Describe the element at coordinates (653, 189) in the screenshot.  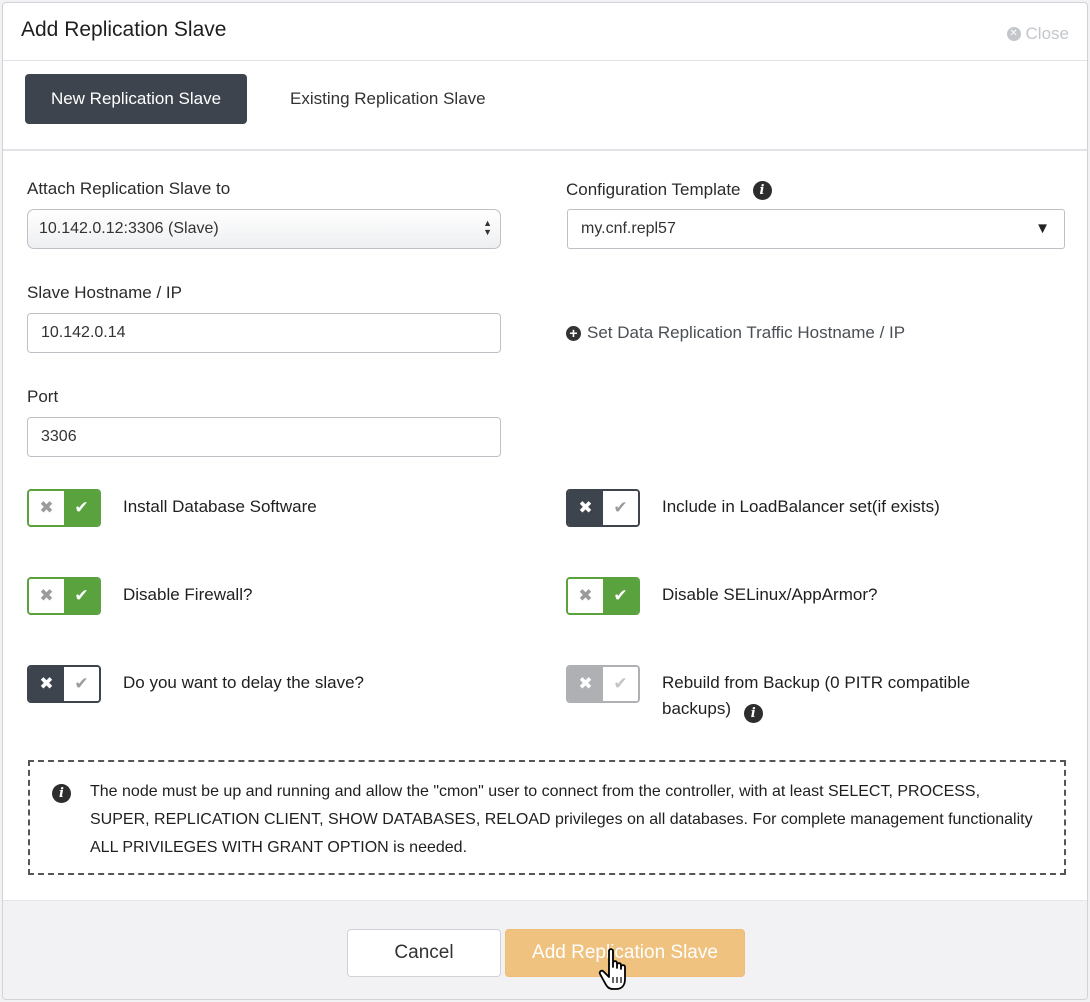
I see `config-template-label: Configuration Template` at that location.